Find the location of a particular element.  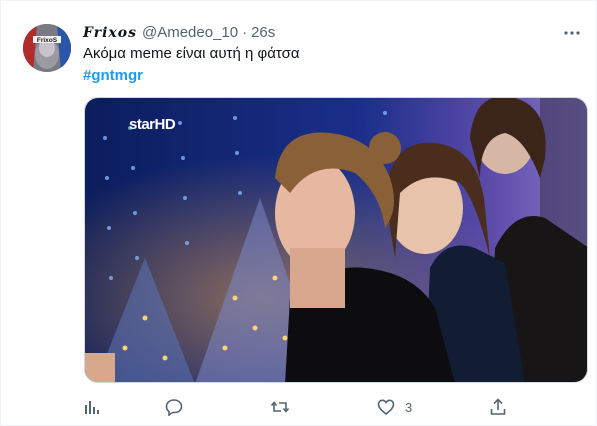

heart-icon is located at coordinates (386, 407).